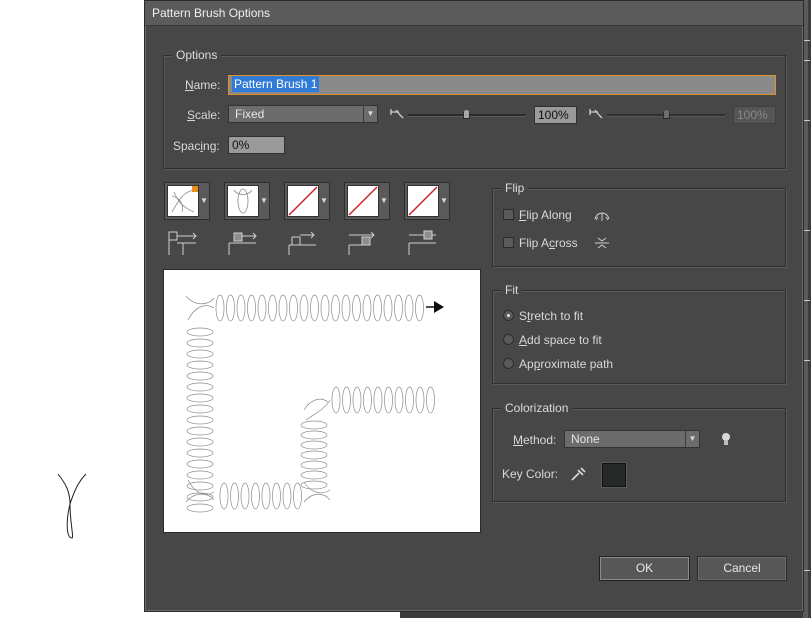 The width and height of the screenshot is (811, 618). I want to click on name-input-value: Pattern Brush 1, so click(276, 84).